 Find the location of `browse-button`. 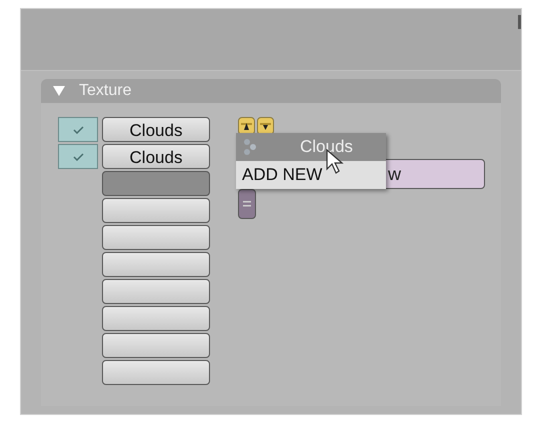

browse-button is located at coordinates (247, 204).